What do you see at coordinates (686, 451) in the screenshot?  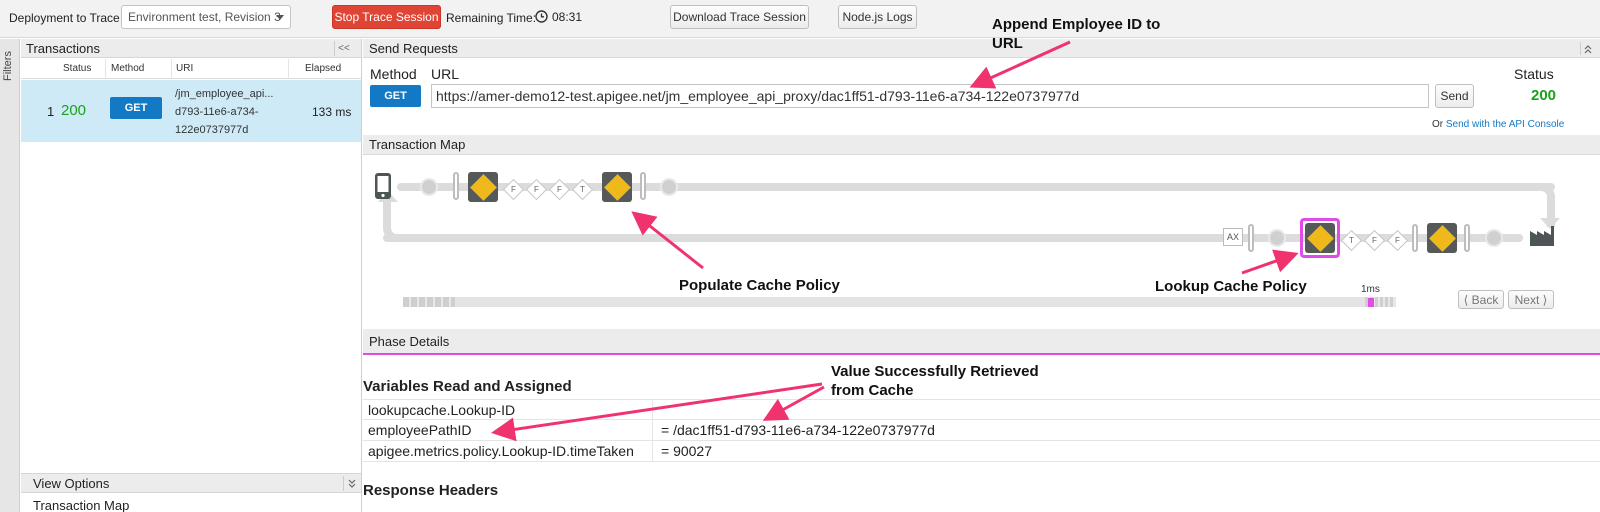 I see `variable-value: = 90027` at bounding box center [686, 451].